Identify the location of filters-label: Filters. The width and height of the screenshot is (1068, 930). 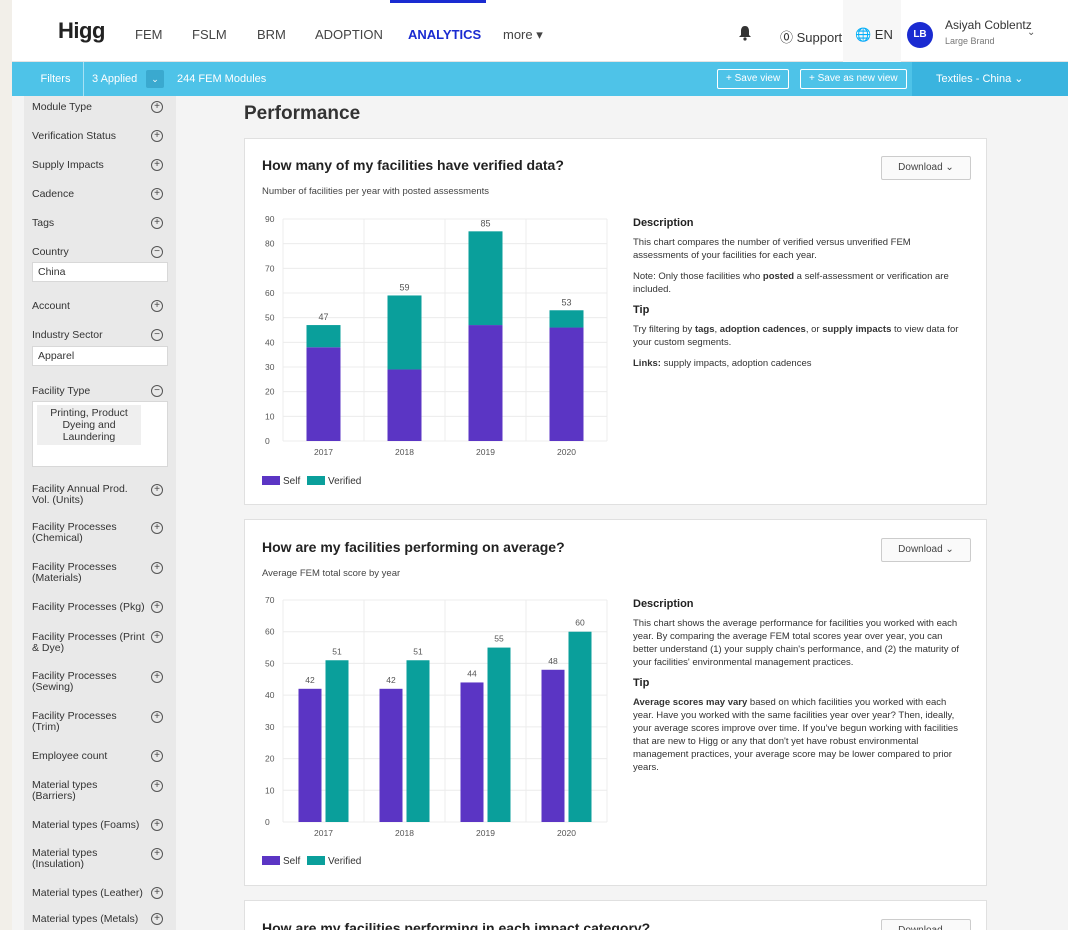
(56, 79).